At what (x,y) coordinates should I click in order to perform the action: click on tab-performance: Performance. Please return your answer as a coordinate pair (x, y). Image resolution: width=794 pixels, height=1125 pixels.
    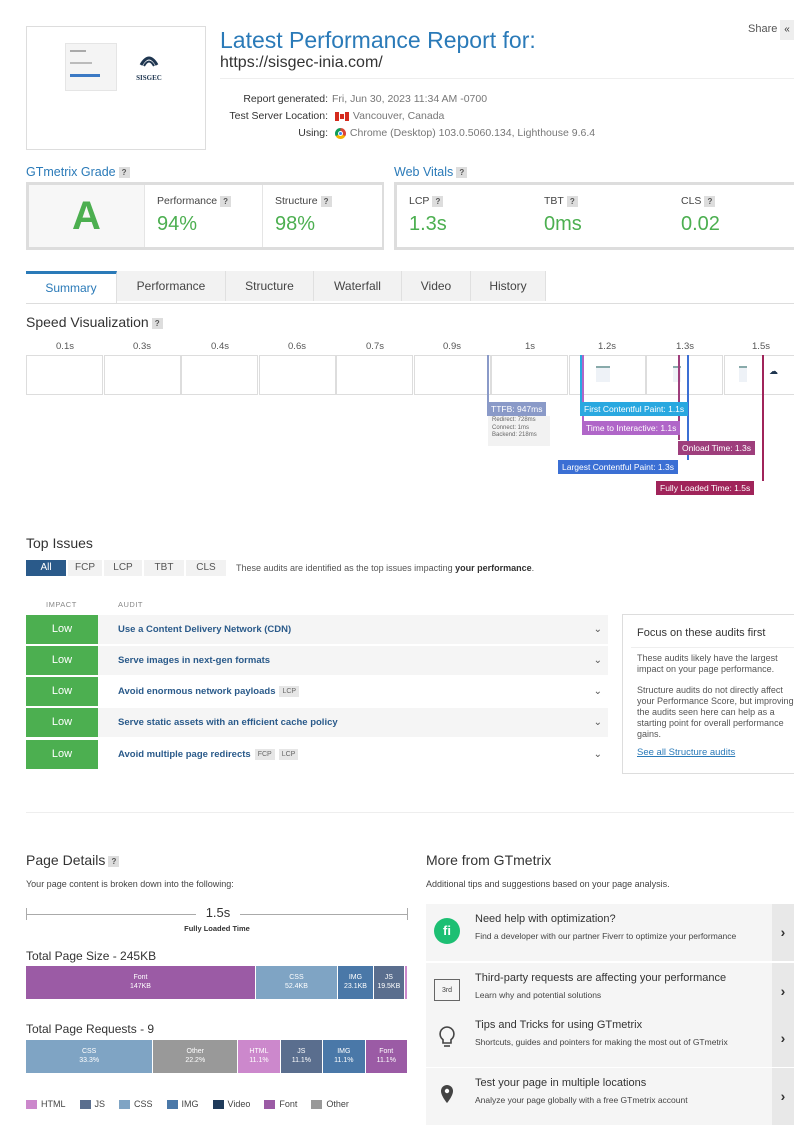
    Looking at the image, I should click on (171, 286).